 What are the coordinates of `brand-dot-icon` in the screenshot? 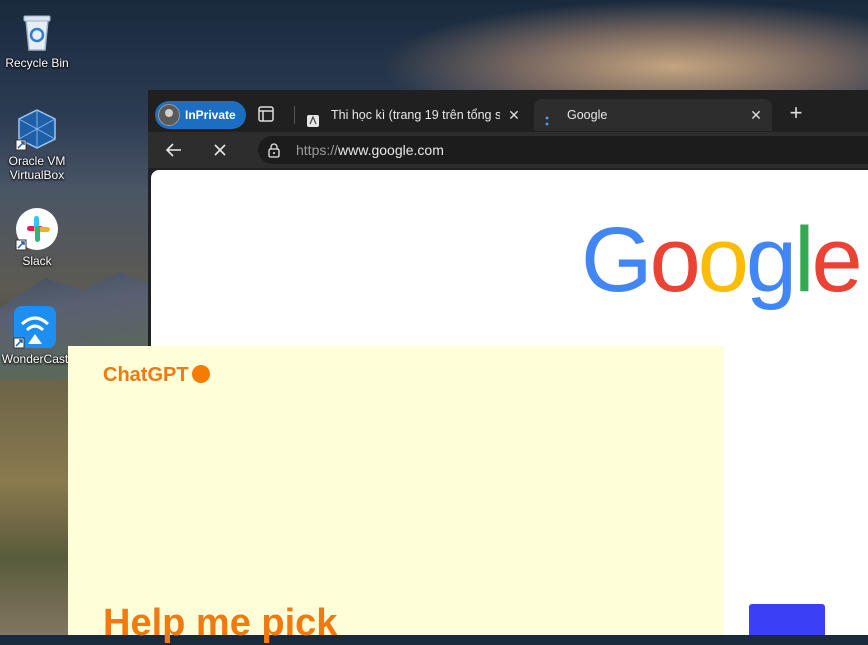 It's located at (200, 374).